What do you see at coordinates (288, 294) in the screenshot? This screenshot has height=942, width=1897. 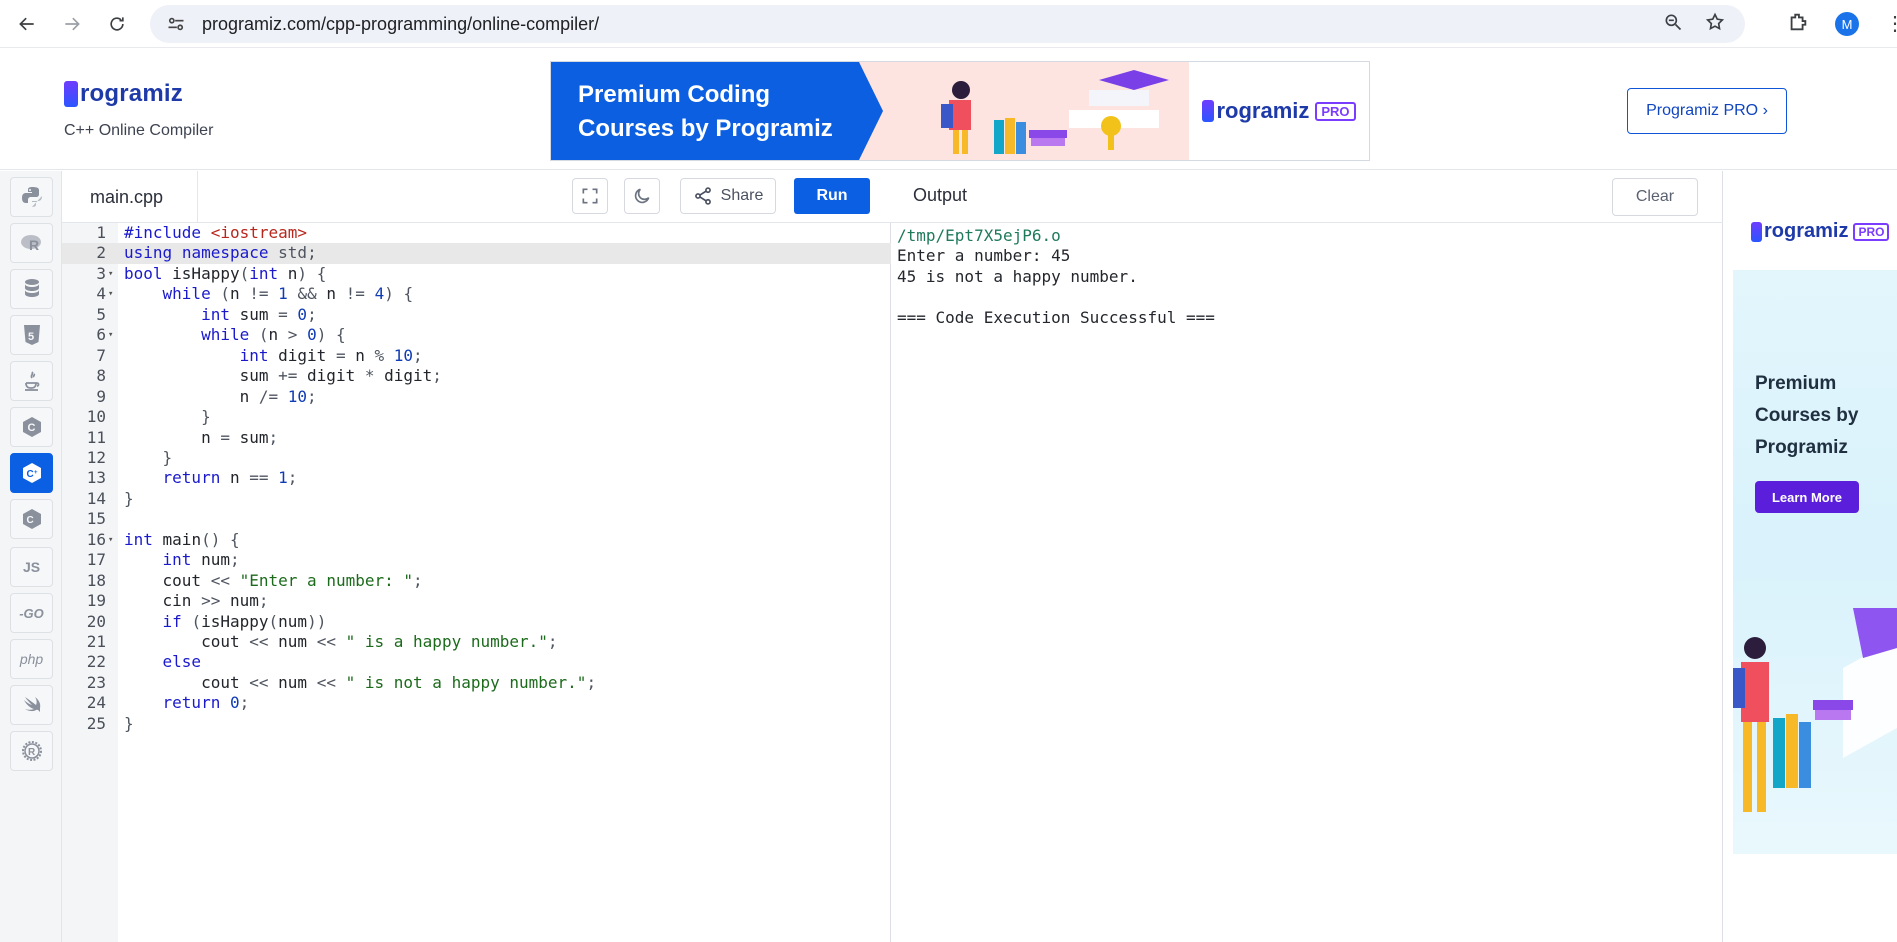 I see `code-text: while (n != 1 && n != 4) {` at bounding box center [288, 294].